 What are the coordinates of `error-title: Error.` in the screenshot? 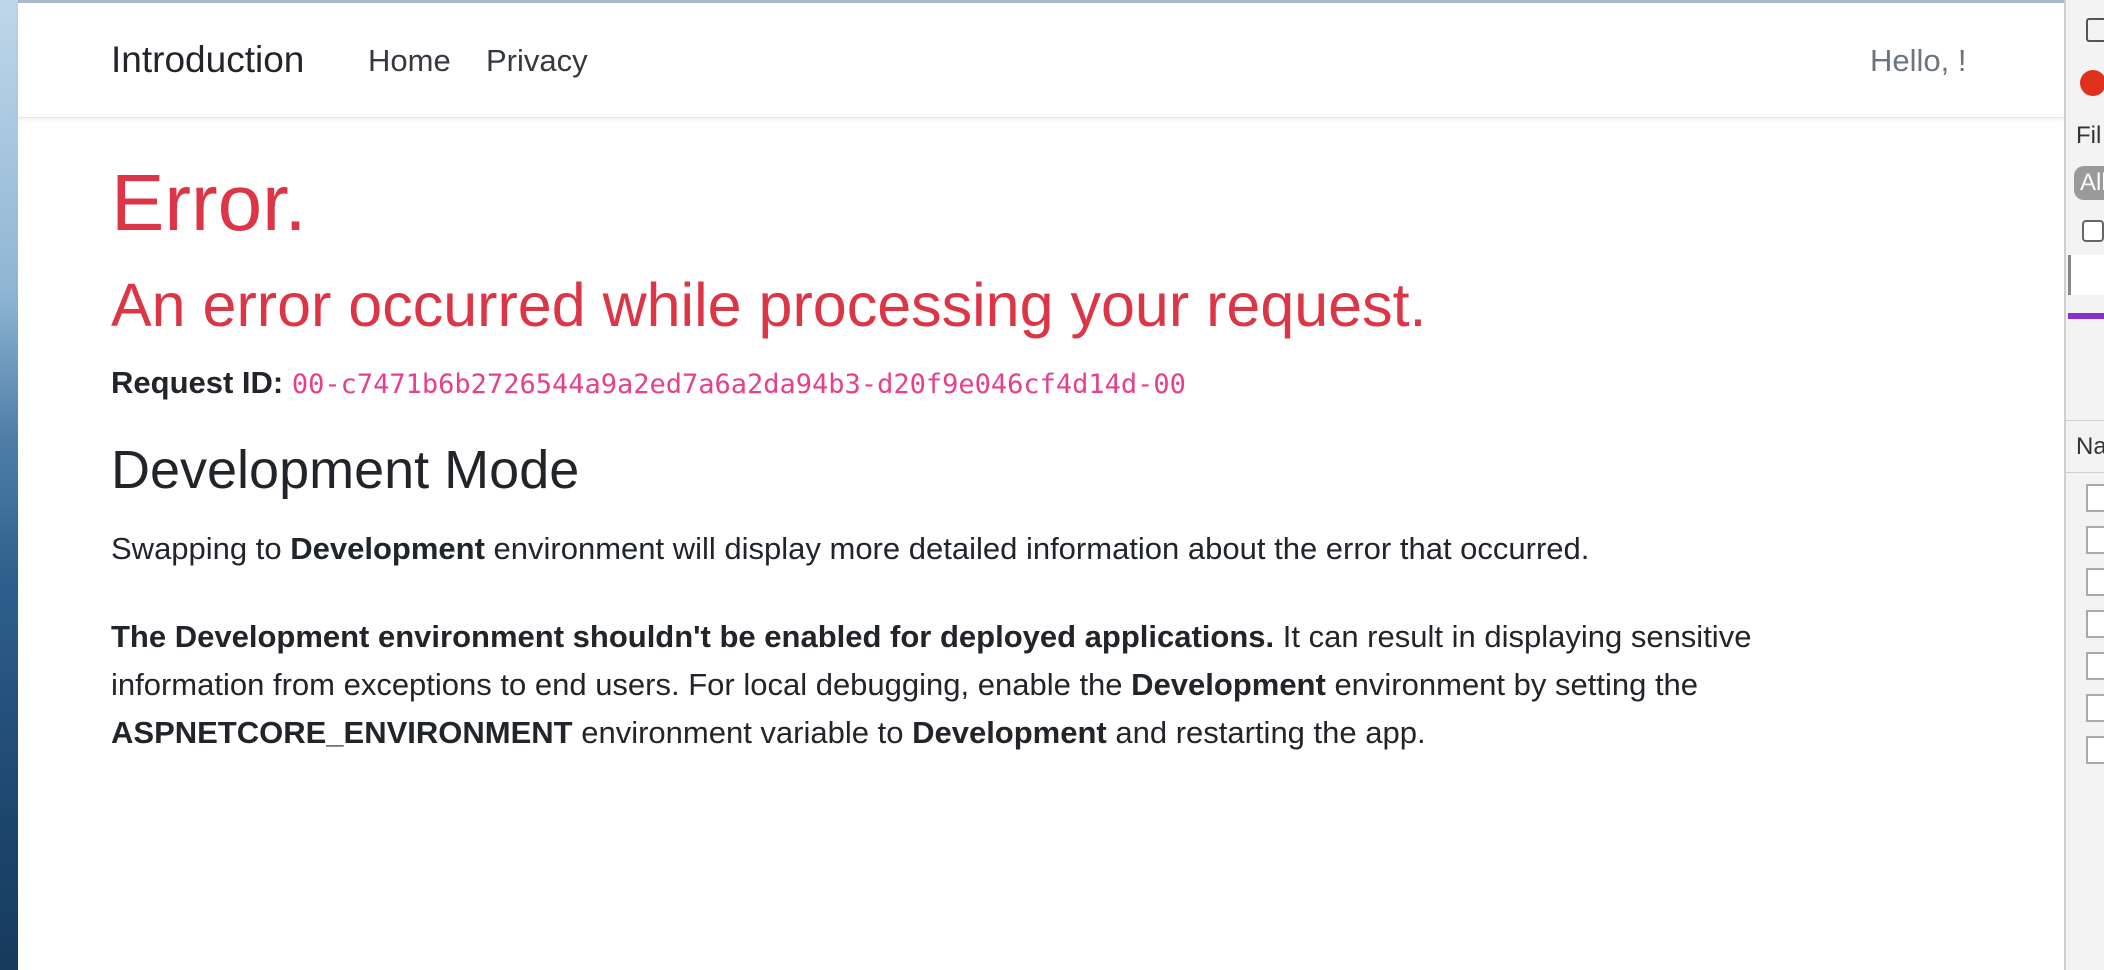 It's located at (209, 202).